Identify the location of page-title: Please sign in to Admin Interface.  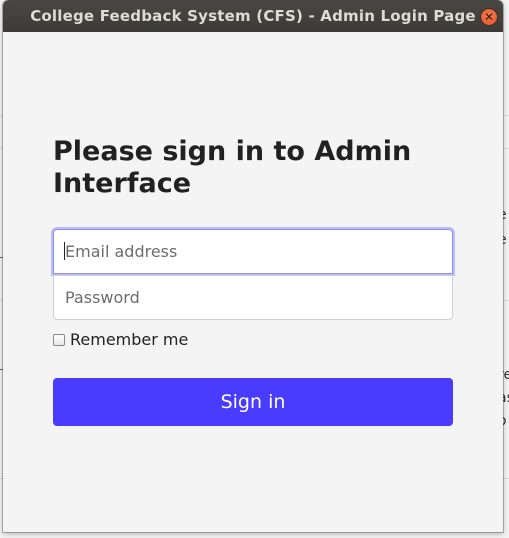
(232, 167).